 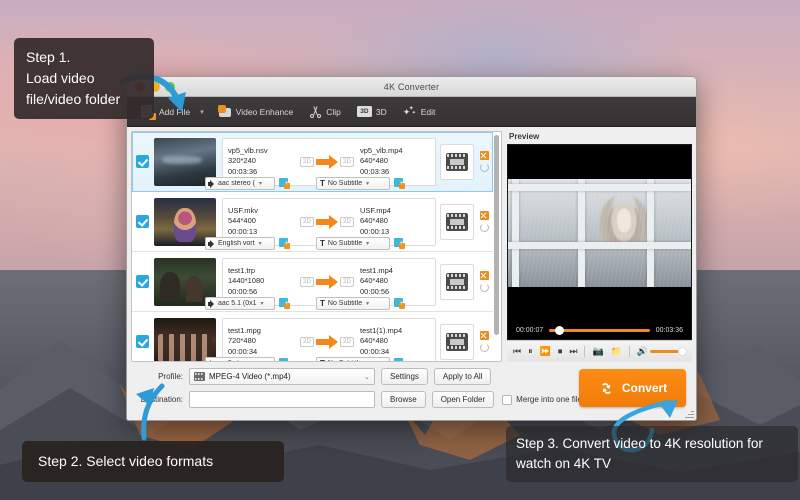 I want to click on audio-track-value: aac stereo (, so click(x=236, y=183).